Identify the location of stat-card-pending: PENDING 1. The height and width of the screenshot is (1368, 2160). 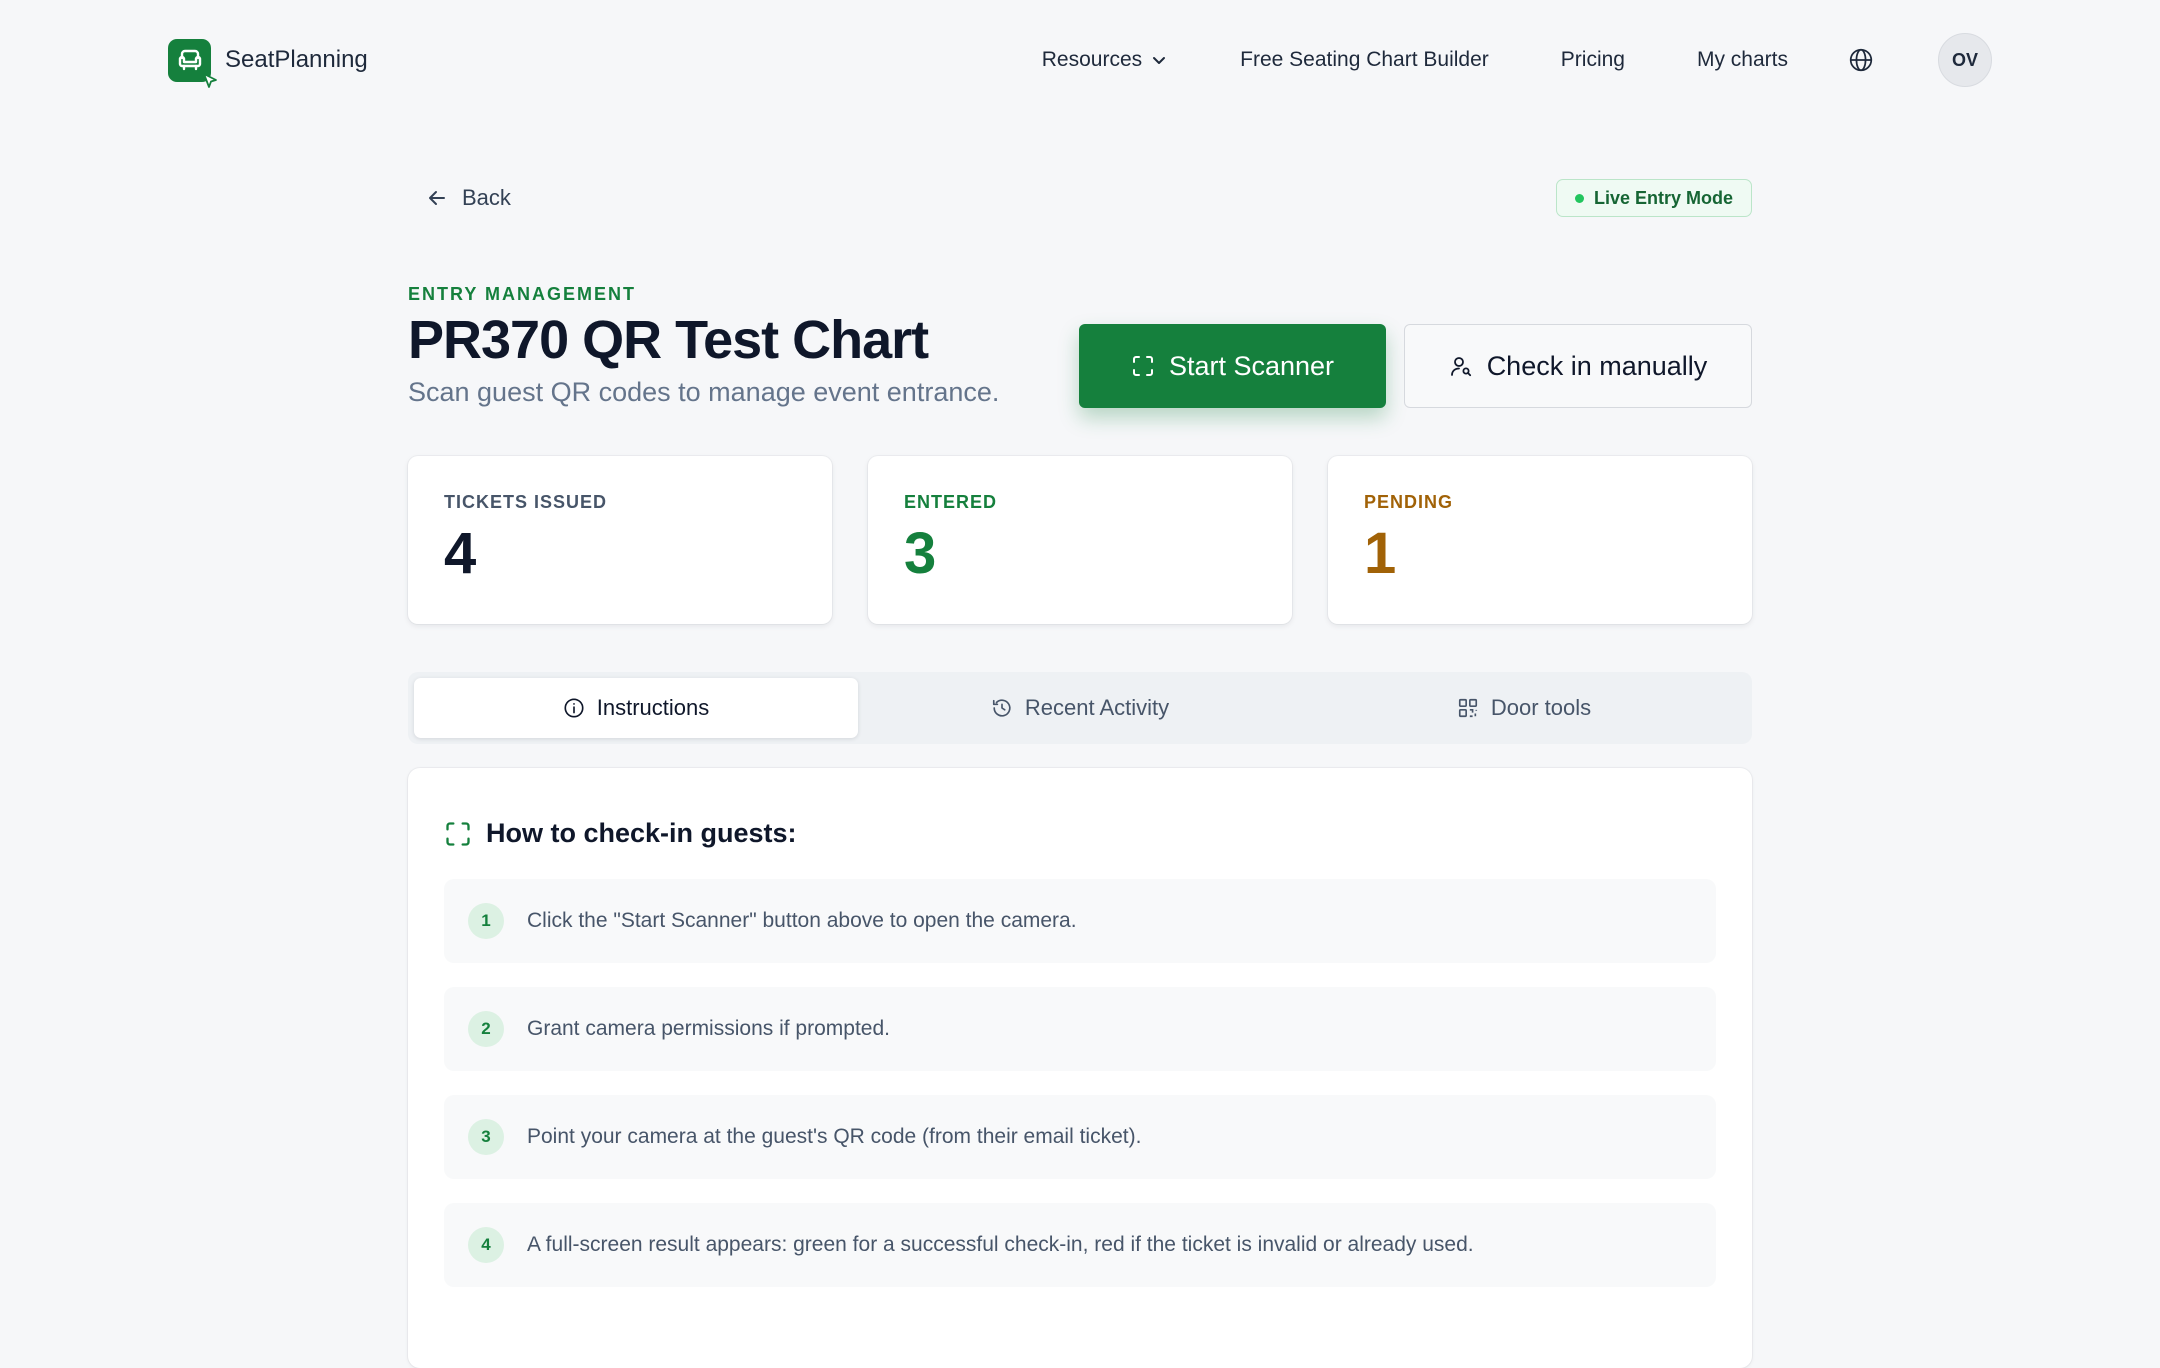
(1540, 540).